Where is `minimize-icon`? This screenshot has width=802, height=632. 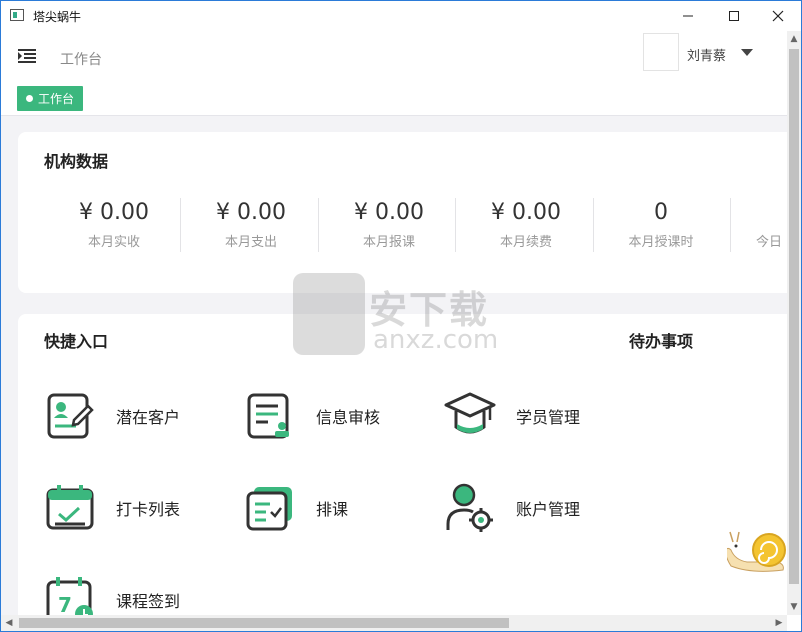 minimize-icon is located at coordinates (688, 16).